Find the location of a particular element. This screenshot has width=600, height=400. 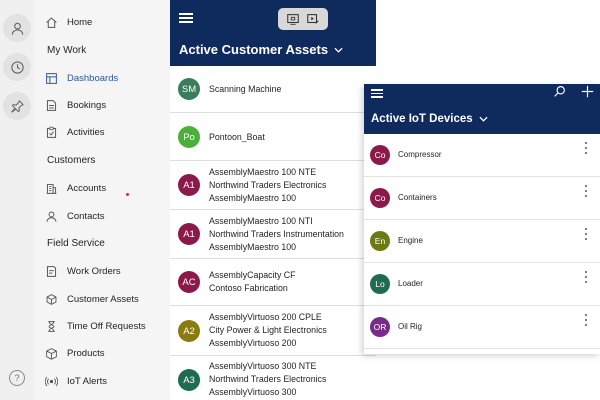

screen-share-icon is located at coordinates (293, 19).